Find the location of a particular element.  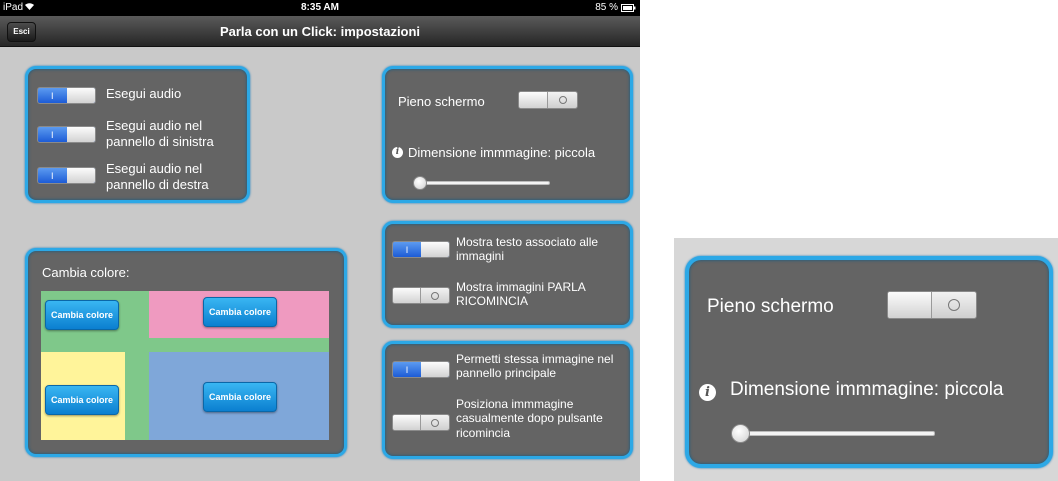

zoom-slider-track is located at coordinates (837, 433).